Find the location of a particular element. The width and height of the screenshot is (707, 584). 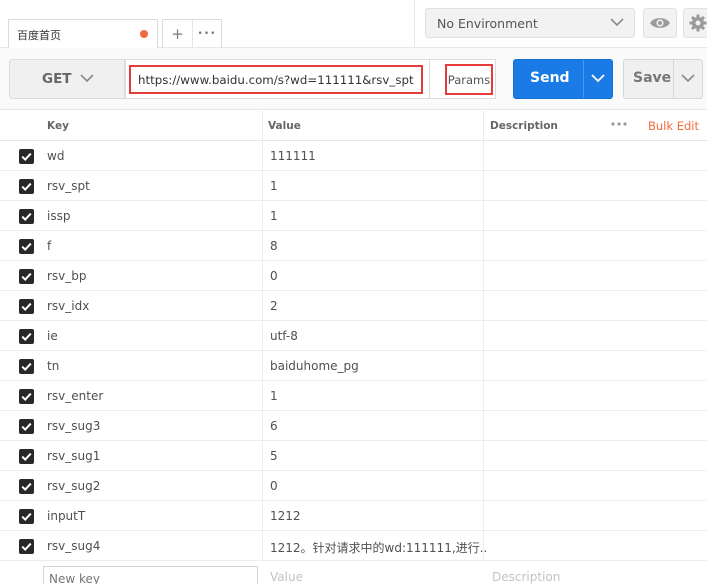

param-value: 5 is located at coordinates (274, 456).